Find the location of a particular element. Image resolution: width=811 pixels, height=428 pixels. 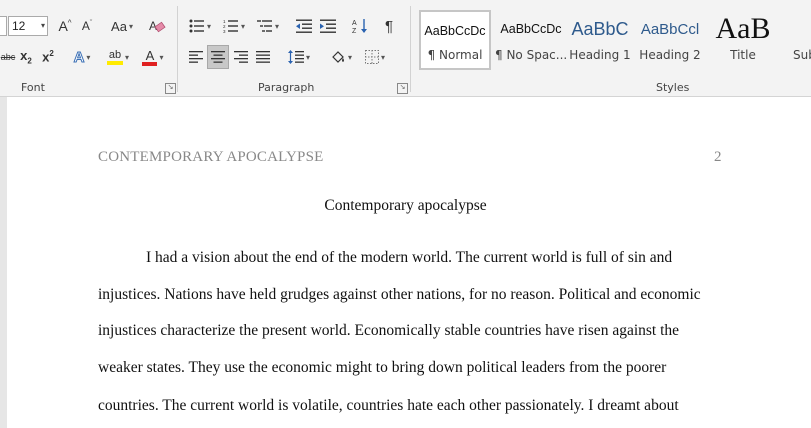

style-name: Heading 1 is located at coordinates (600, 55).